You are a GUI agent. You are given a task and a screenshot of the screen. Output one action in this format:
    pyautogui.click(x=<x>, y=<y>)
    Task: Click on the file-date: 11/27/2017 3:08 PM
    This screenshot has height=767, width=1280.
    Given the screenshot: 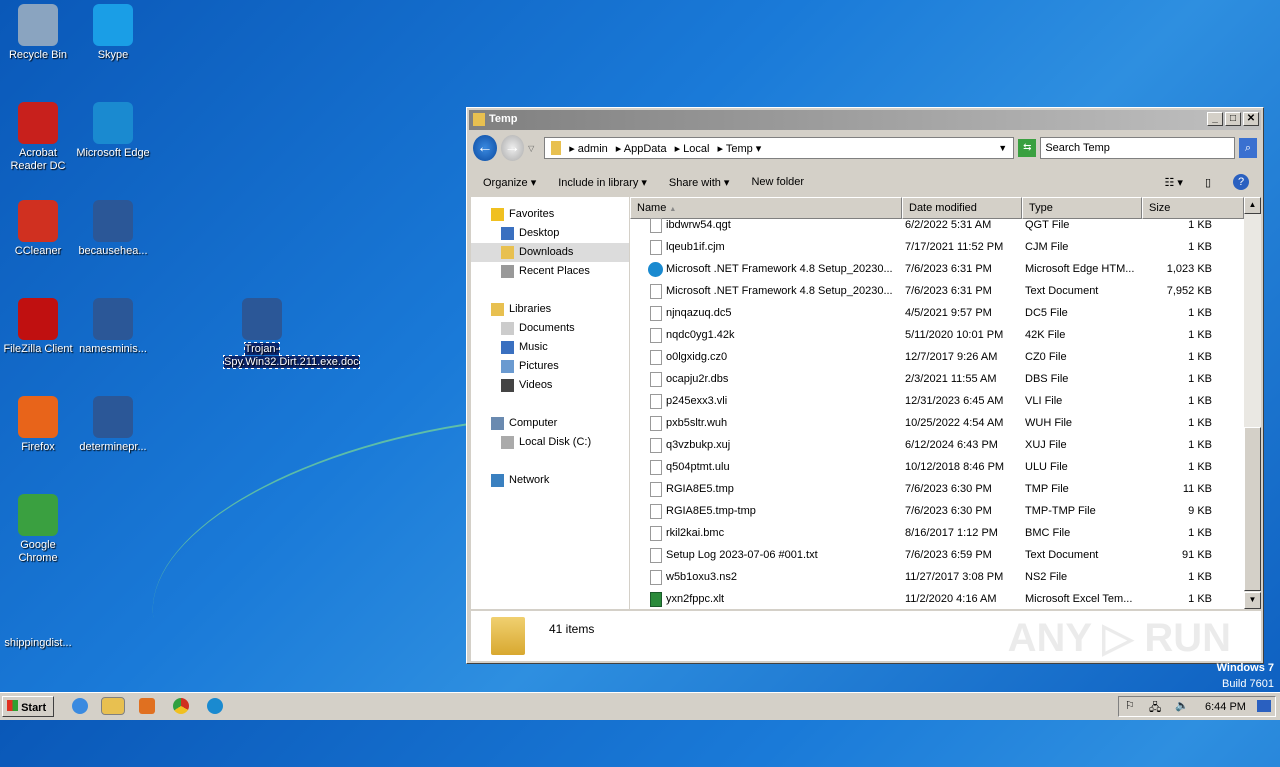 What is the action you would take?
    pyautogui.click(x=954, y=577)
    